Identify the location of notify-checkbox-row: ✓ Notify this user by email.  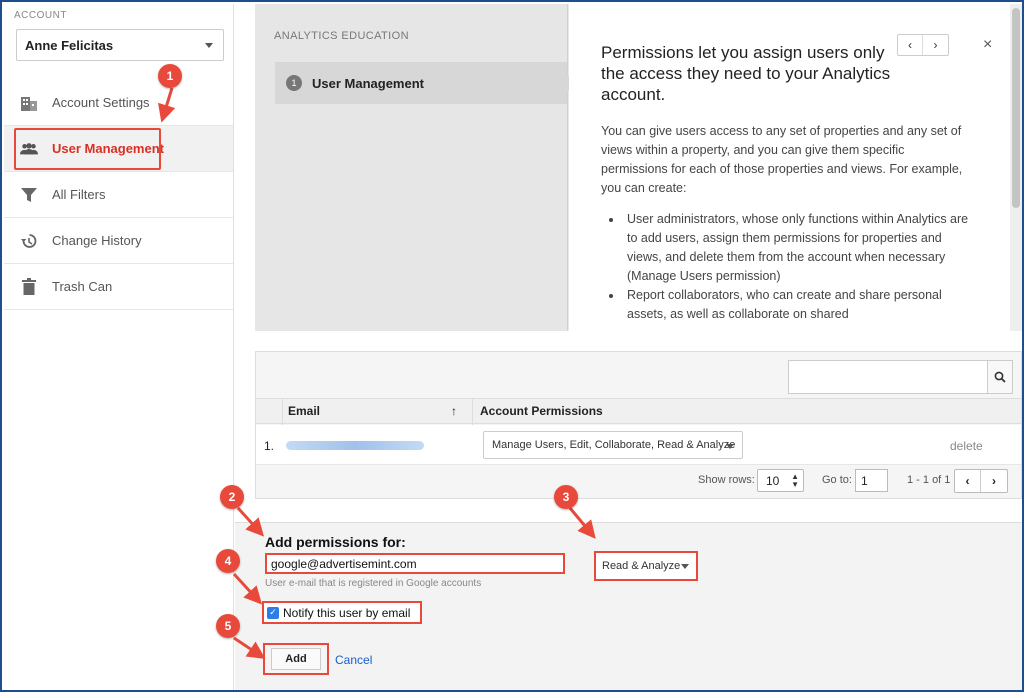
(342, 612).